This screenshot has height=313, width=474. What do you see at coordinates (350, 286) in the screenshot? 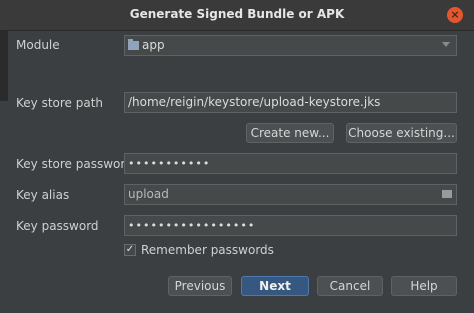
I see `cancel-button: Cancel` at bounding box center [350, 286].